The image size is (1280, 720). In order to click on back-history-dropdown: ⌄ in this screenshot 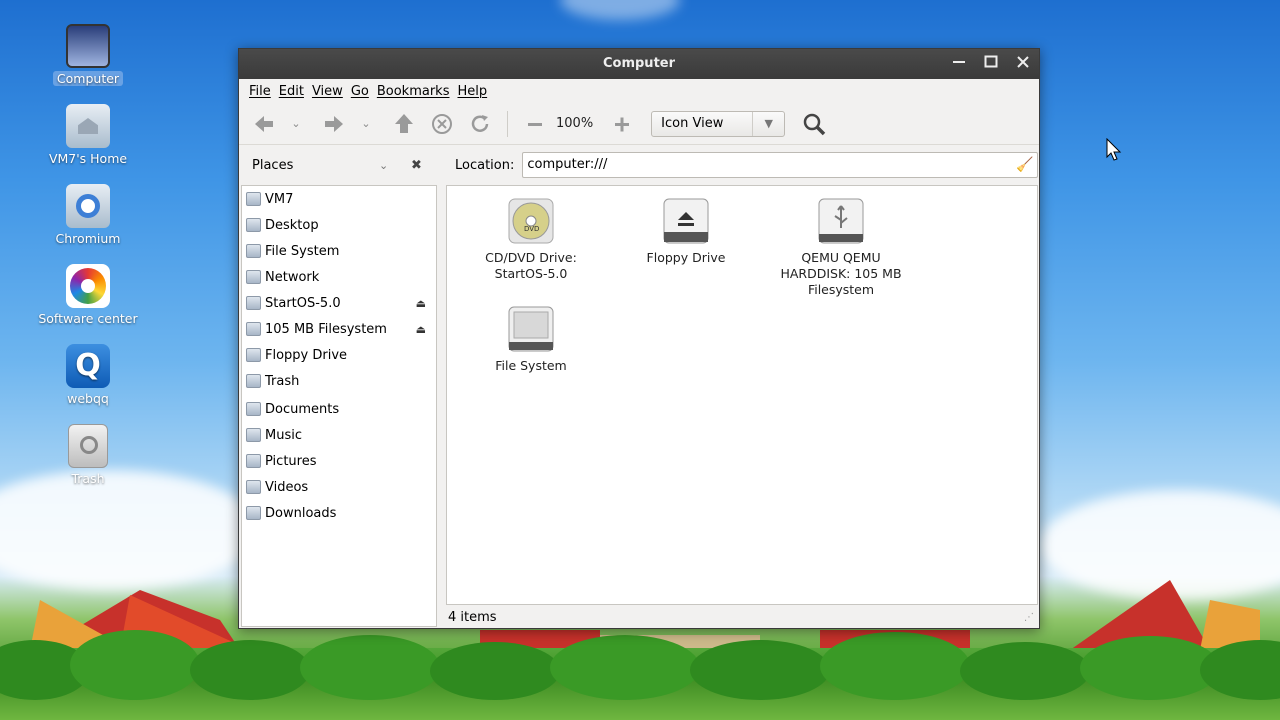, I will do `click(296, 124)`.